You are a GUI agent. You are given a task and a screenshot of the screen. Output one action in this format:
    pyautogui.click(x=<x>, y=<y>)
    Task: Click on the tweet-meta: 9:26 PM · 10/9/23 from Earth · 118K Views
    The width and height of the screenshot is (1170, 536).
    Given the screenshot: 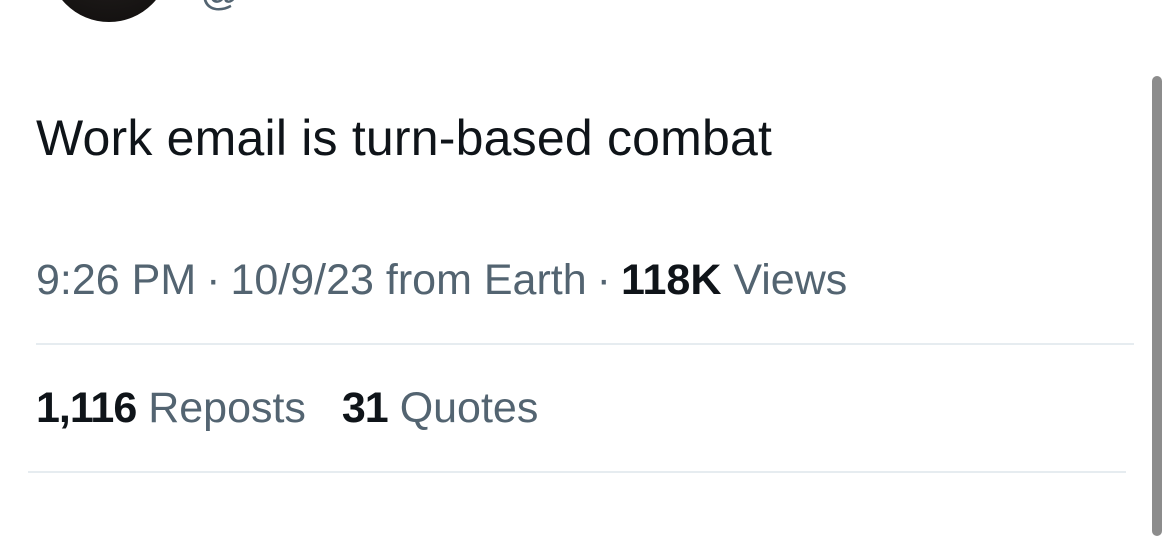 What is the action you would take?
    pyautogui.click(x=441, y=280)
    